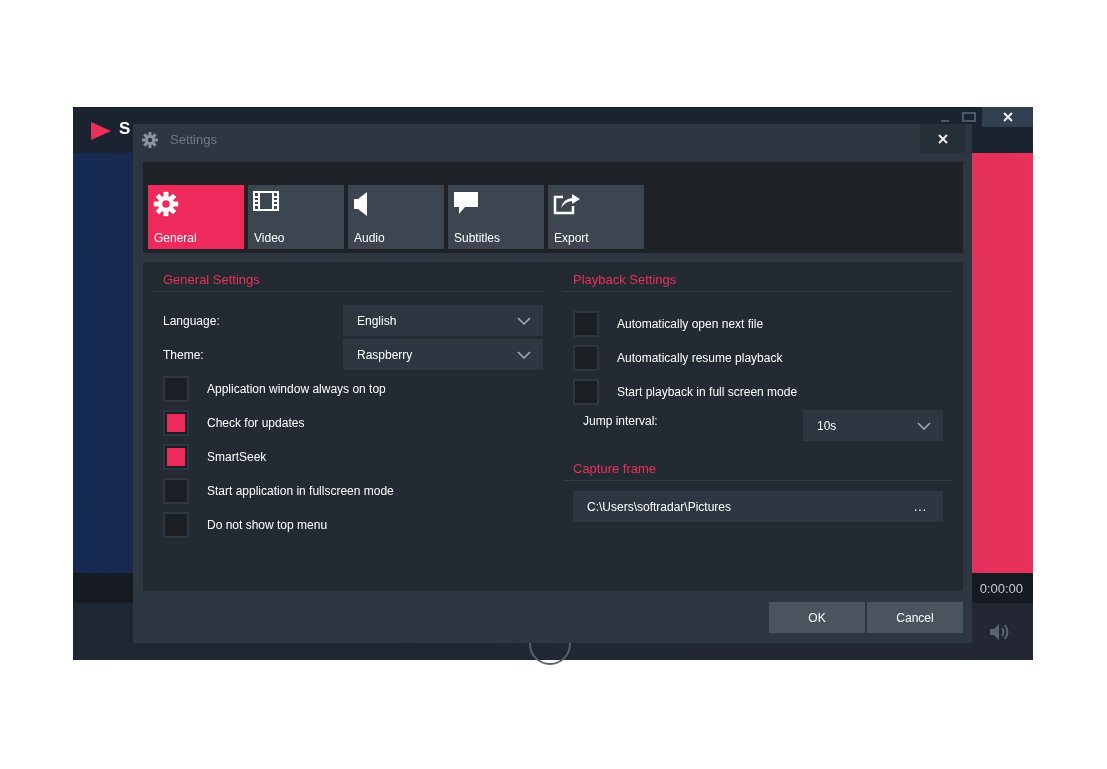 This screenshot has height=769, width=1107. I want to click on tab: Subtitles, so click(496, 217).